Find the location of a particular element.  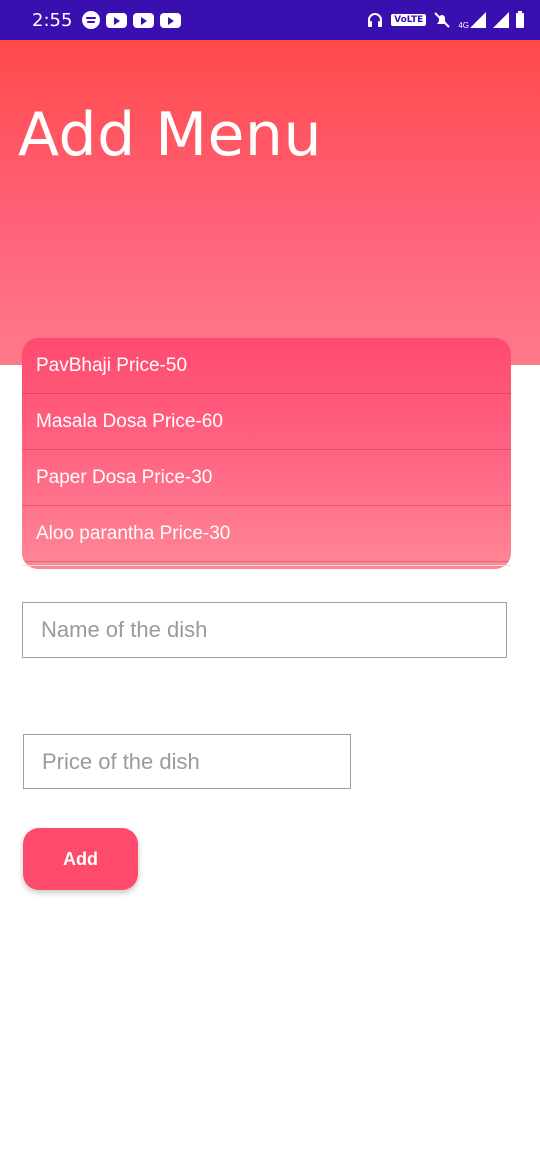

battery-icon is located at coordinates (520, 19).